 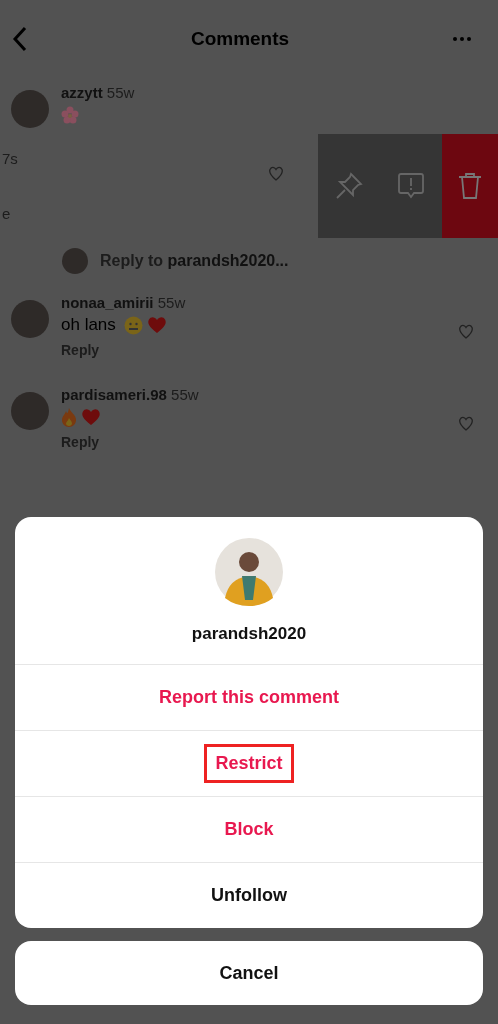 I want to click on trash-icon, so click(x=470, y=186).